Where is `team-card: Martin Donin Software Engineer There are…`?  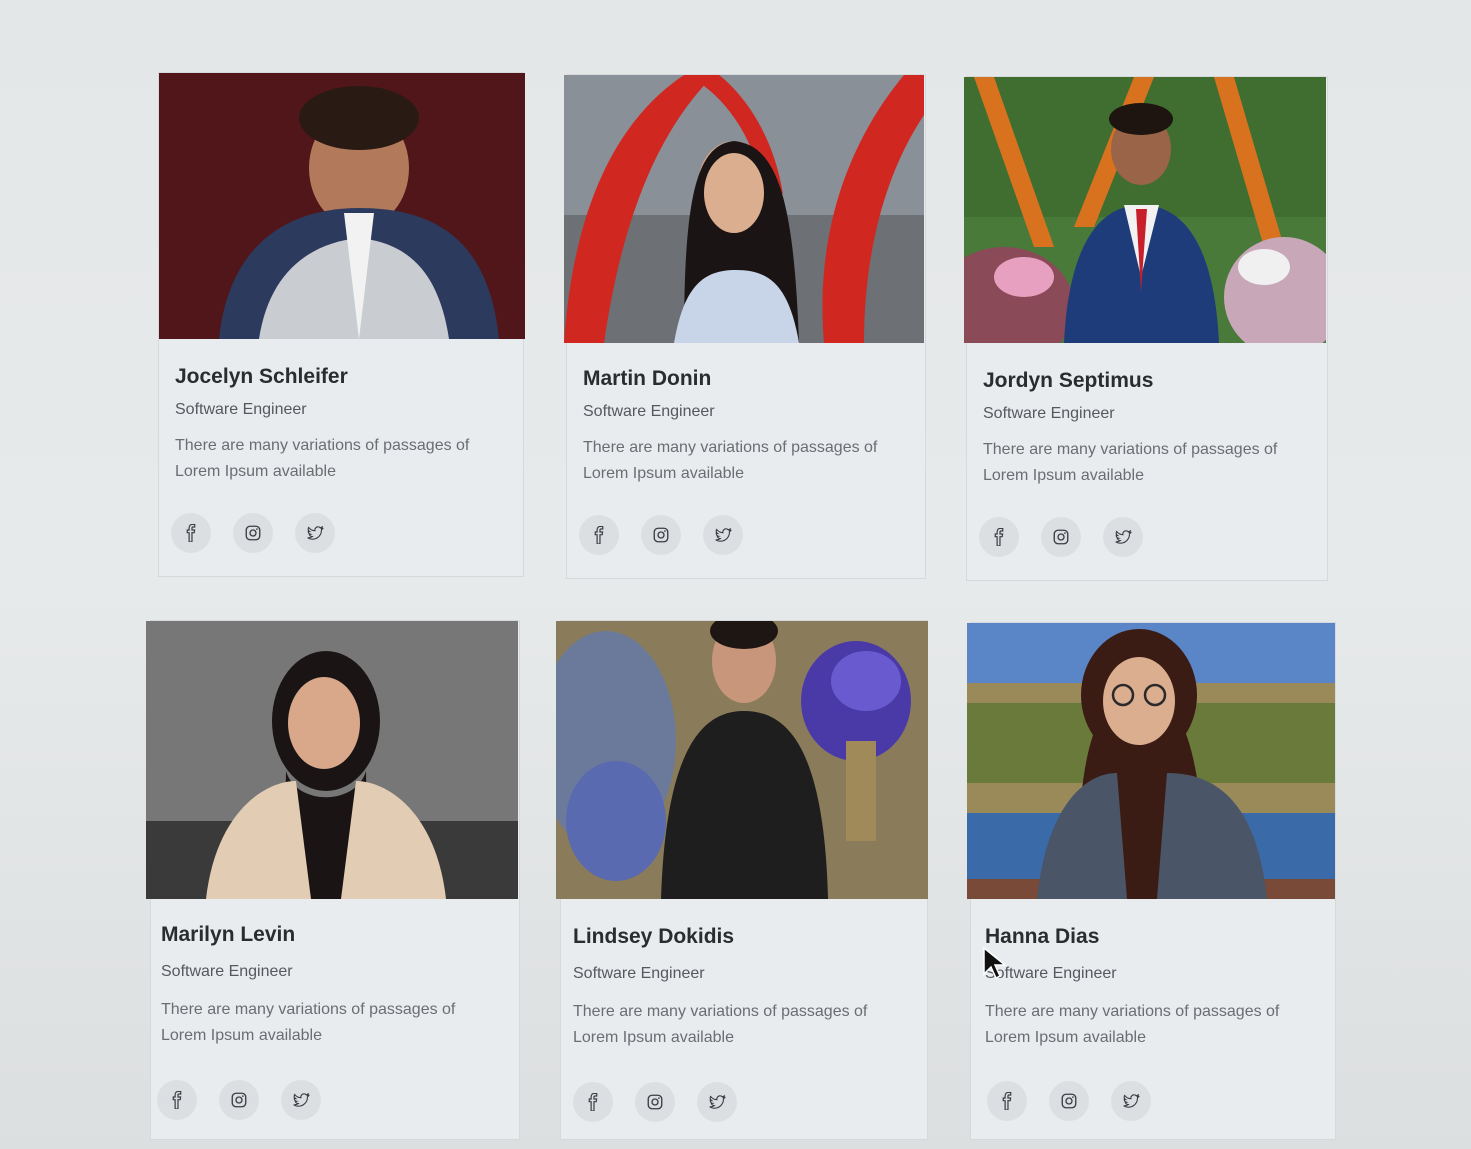
team-card: Martin Donin Software Engineer There are… is located at coordinates (745, 326).